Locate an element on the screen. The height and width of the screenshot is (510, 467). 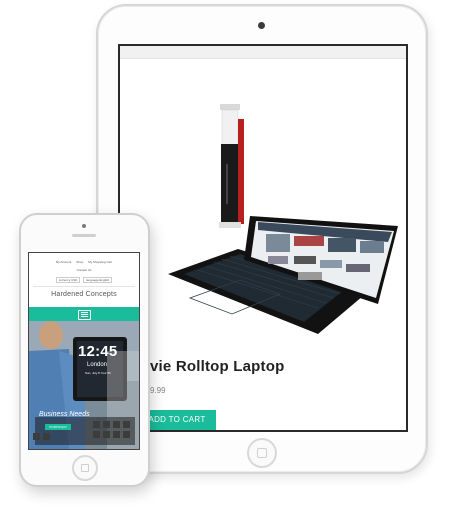
shop-link: Shop is located at coordinates (79, 262).